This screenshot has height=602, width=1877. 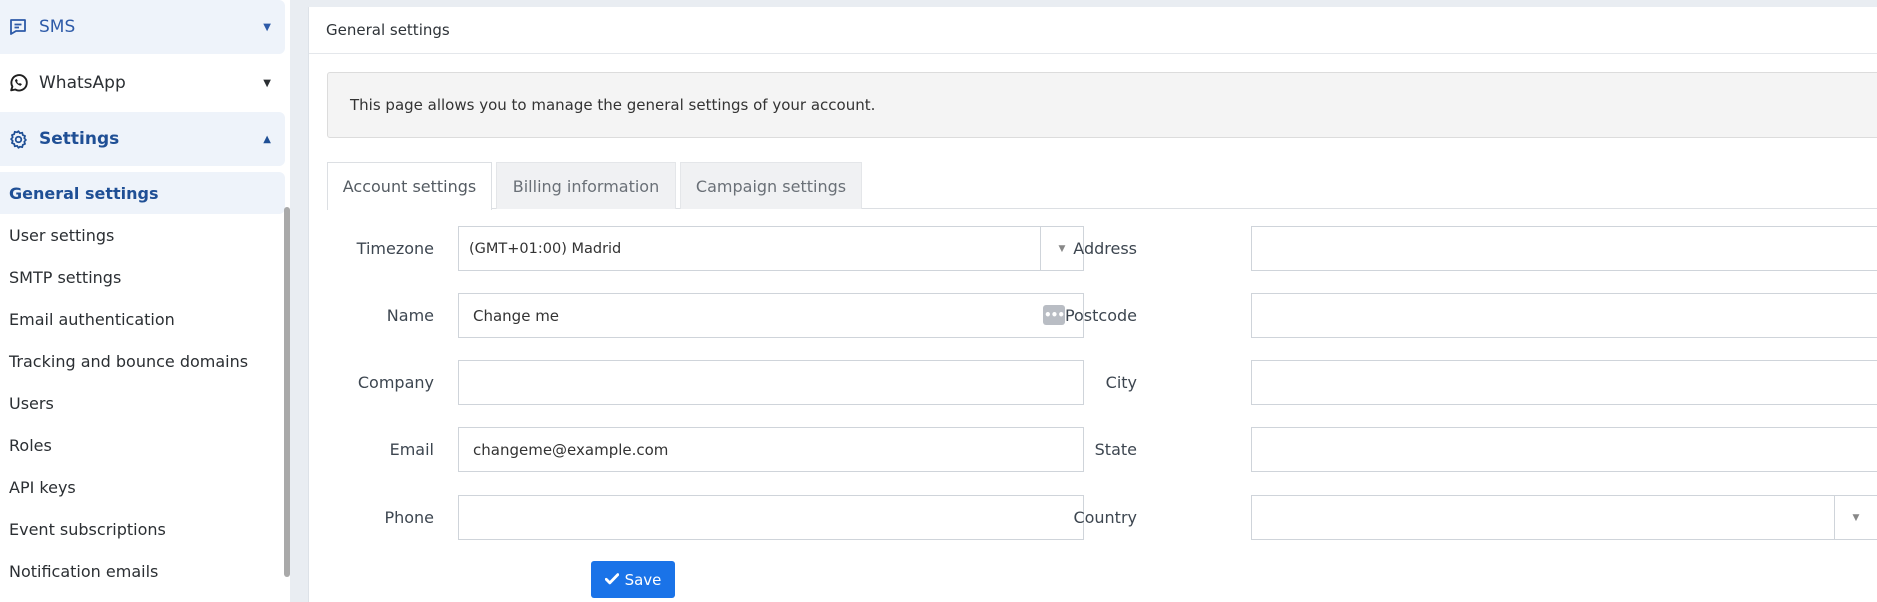 What do you see at coordinates (142, 235) in the screenshot?
I see `sidebar-item-user-settings: User settings` at bounding box center [142, 235].